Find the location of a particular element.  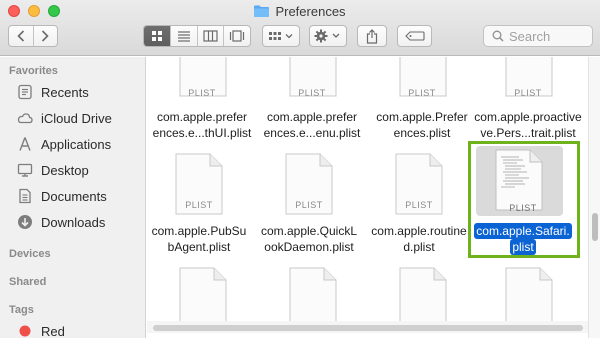

navigation-buttons is located at coordinates (33, 36).